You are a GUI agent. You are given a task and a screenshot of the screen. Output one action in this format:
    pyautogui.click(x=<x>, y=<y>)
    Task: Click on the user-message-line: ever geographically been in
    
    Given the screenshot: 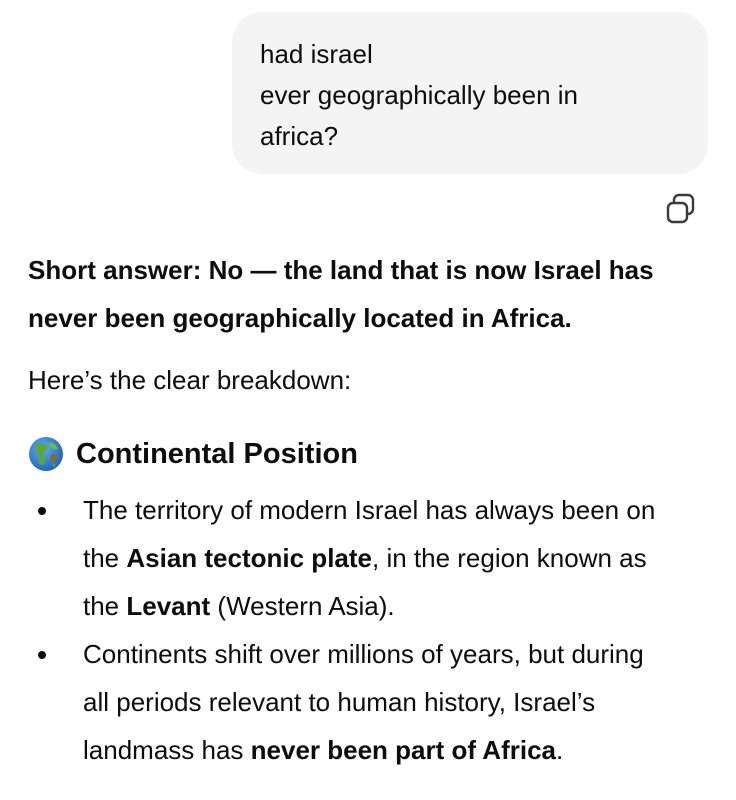 What is the action you would take?
    pyautogui.click(x=419, y=95)
    